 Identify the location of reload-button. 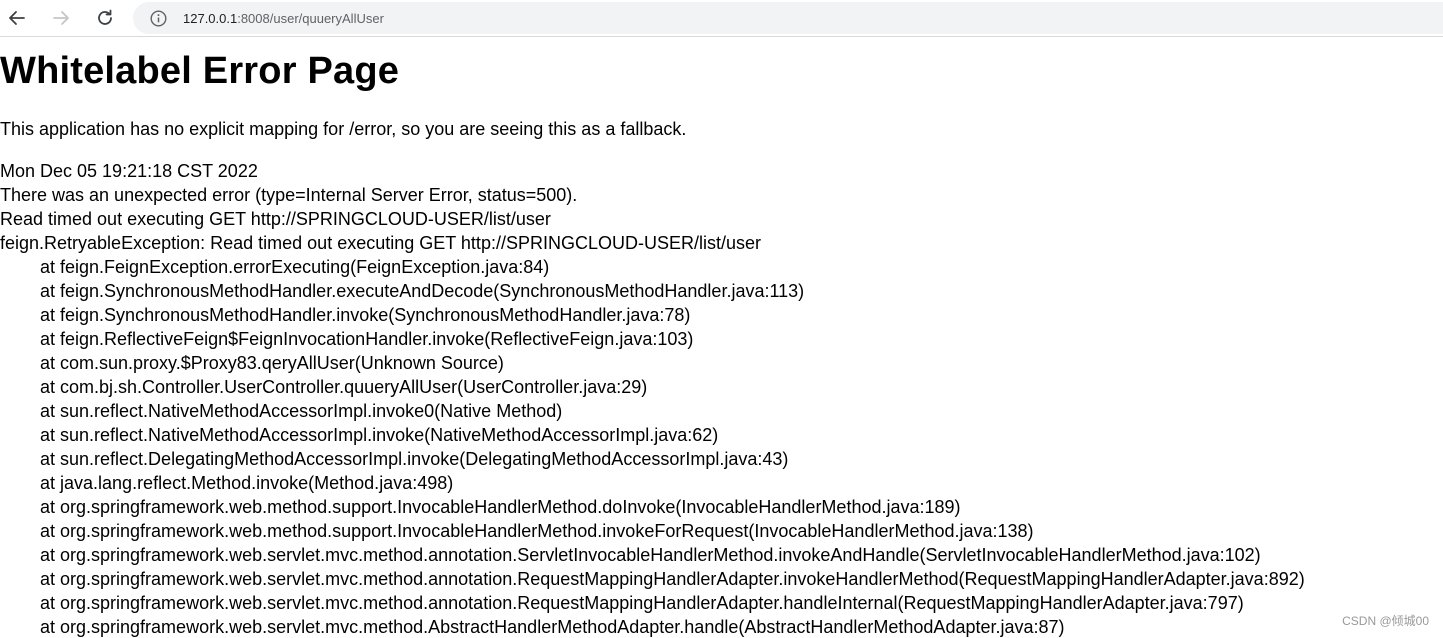
(105, 18).